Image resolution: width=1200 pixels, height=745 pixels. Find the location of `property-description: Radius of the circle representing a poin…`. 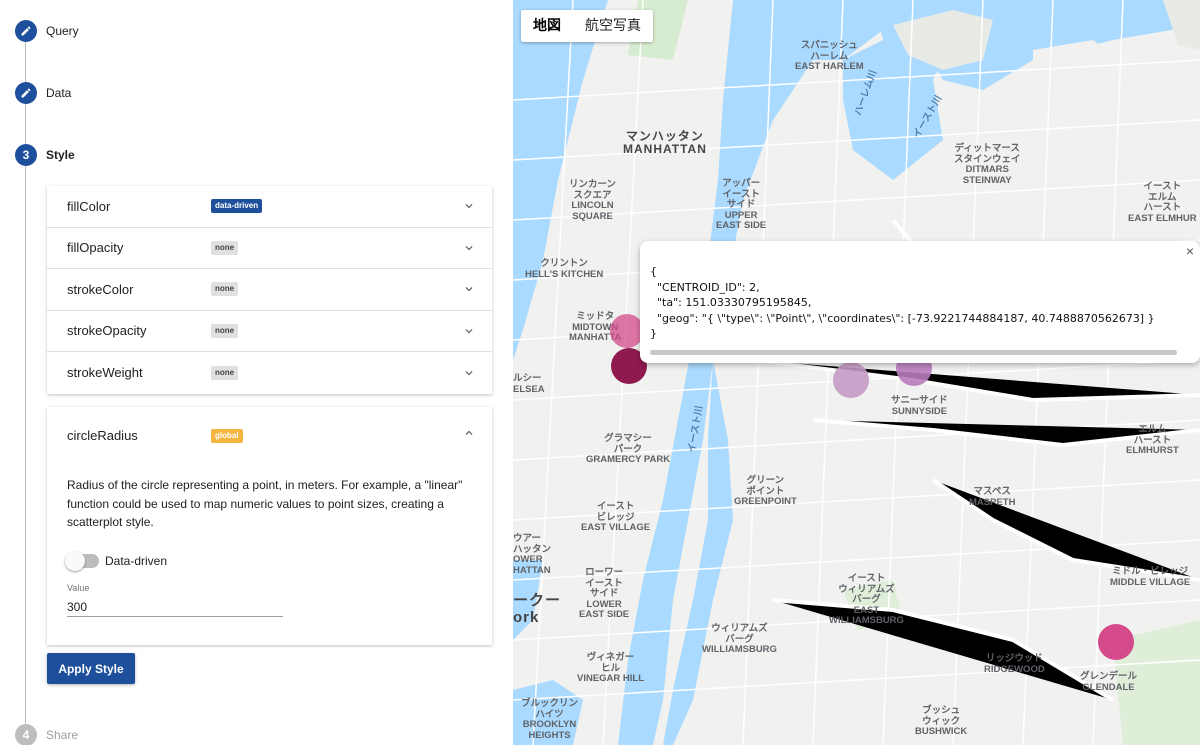

property-description: Radius of the circle representing a poin… is located at coordinates (265, 503).